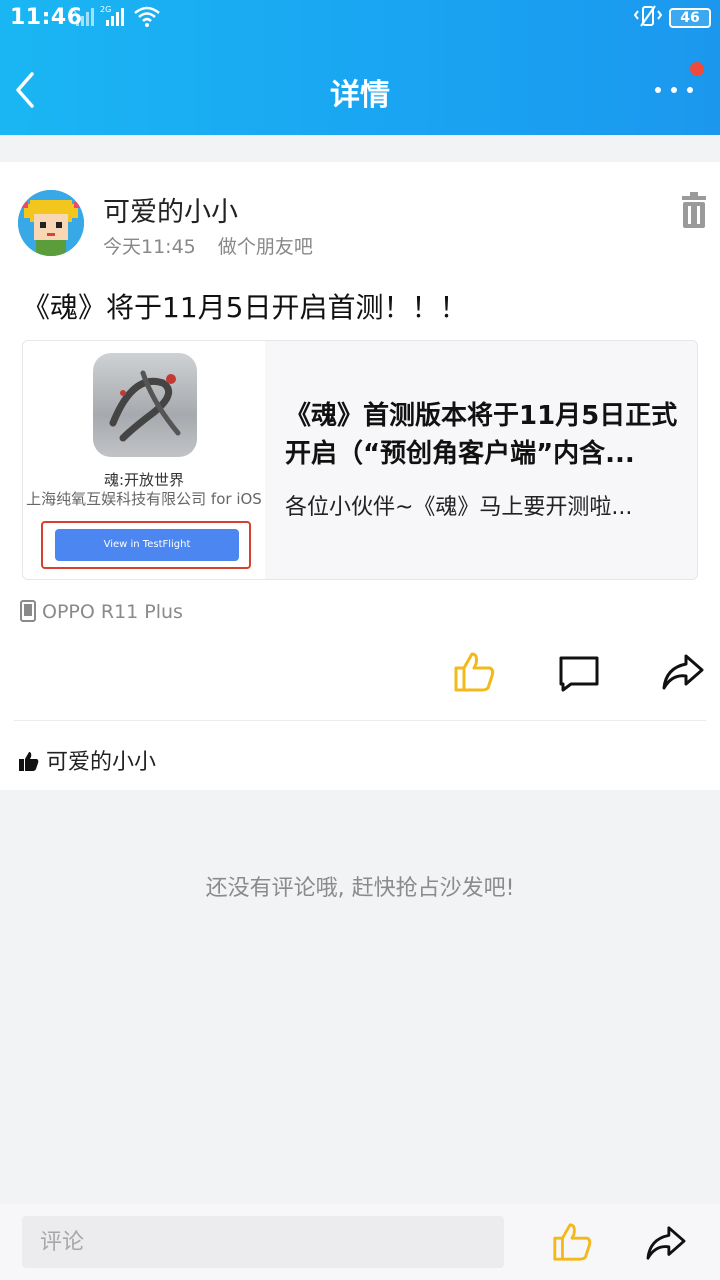 This screenshot has width=720, height=1280. Describe the element at coordinates (579, 674) in the screenshot. I see `comment-icon` at that location.